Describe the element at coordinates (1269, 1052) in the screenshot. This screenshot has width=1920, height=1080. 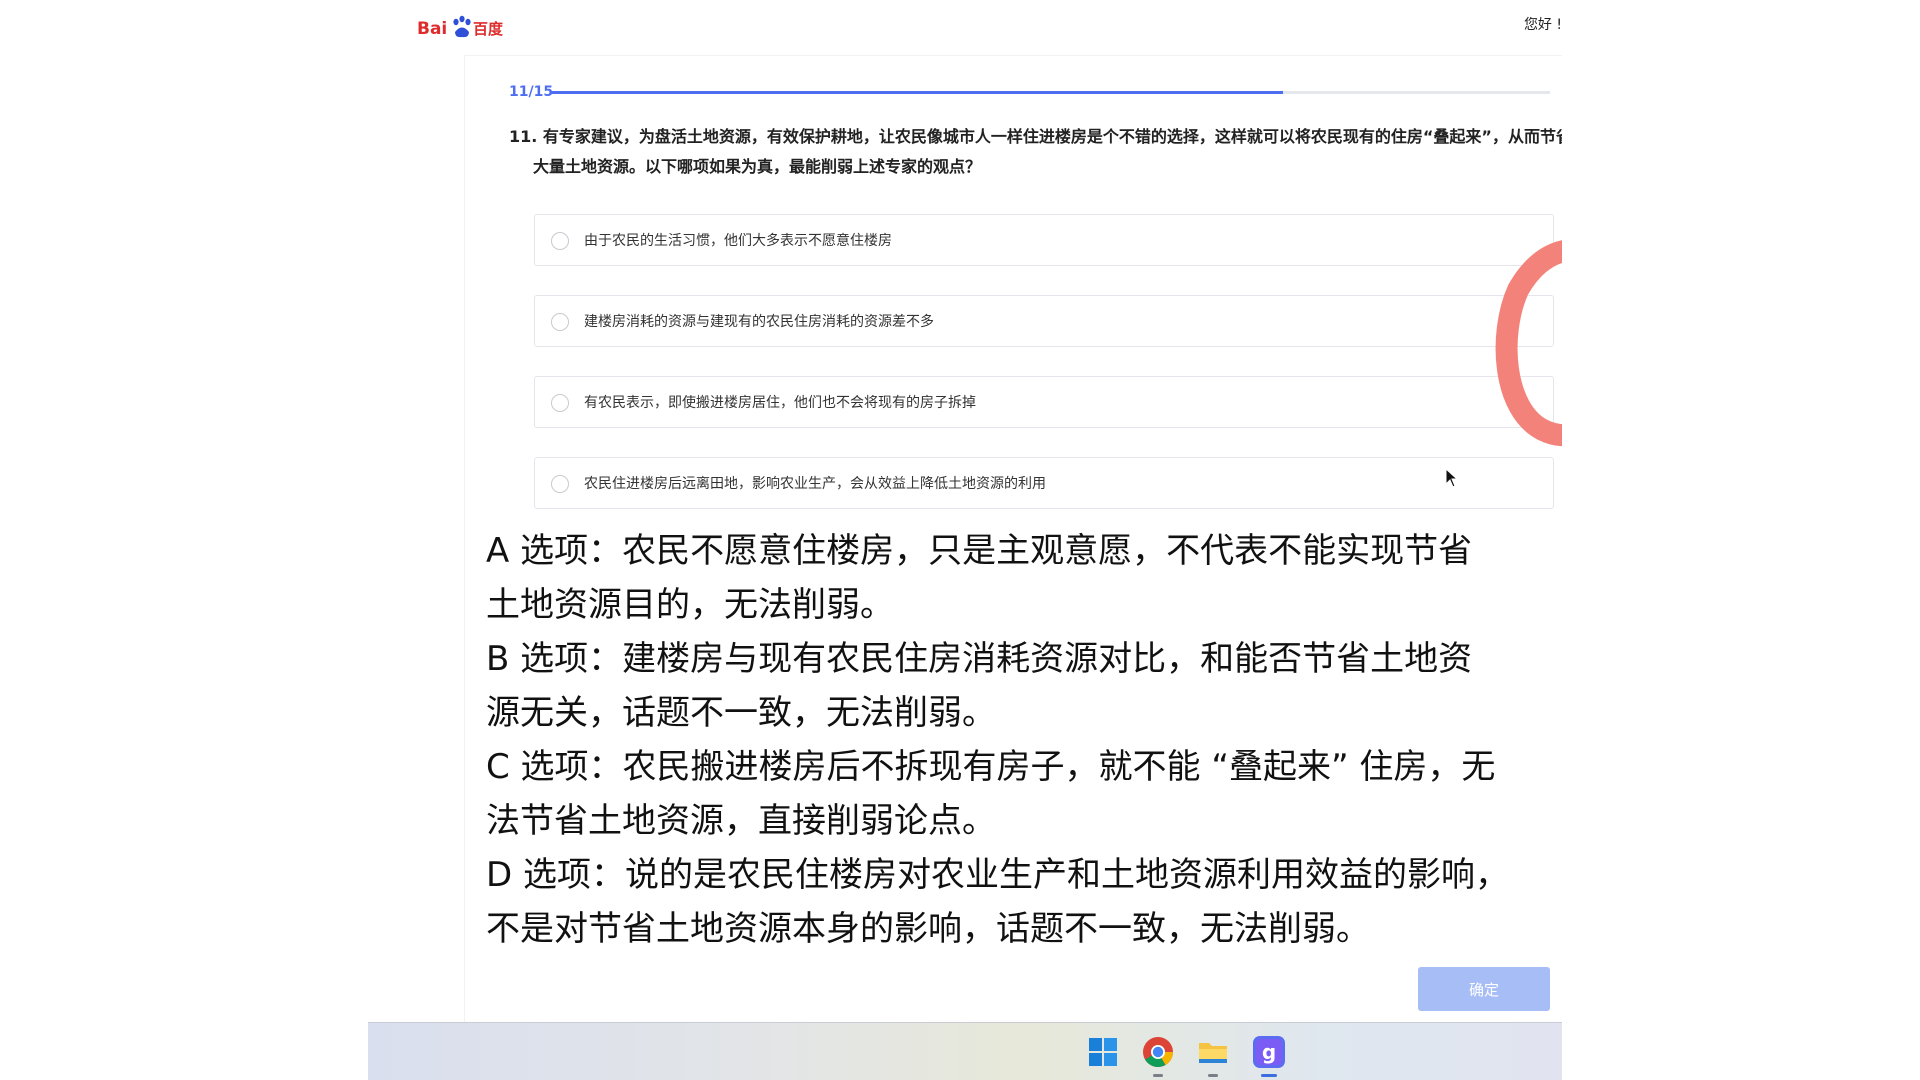
I see `svg-text: g` at that location.